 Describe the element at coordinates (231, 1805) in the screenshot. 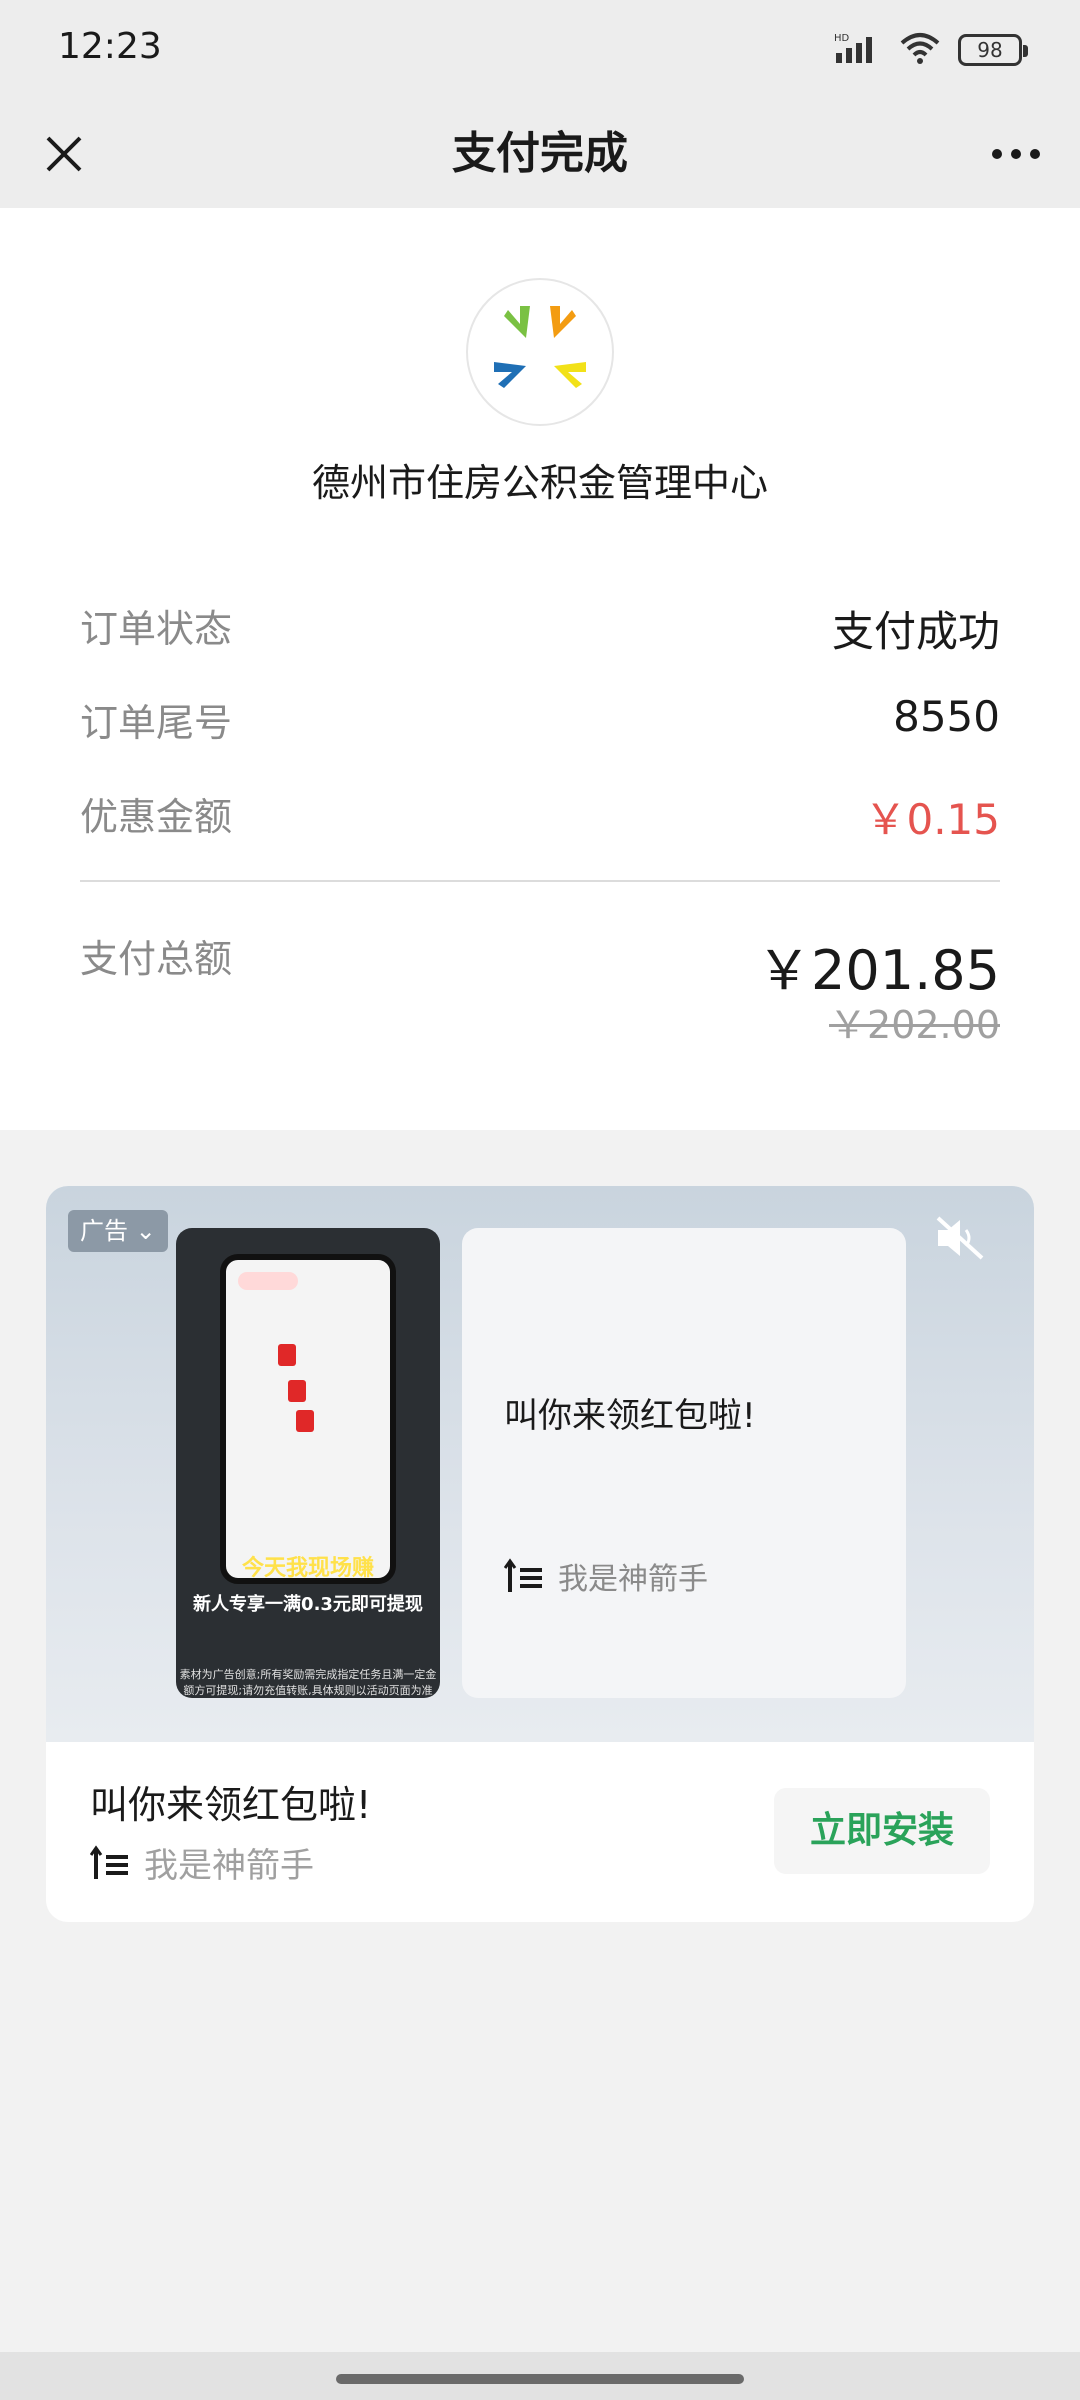

I see `ad-footer-title: 叫你来领红包啦!` at that location.